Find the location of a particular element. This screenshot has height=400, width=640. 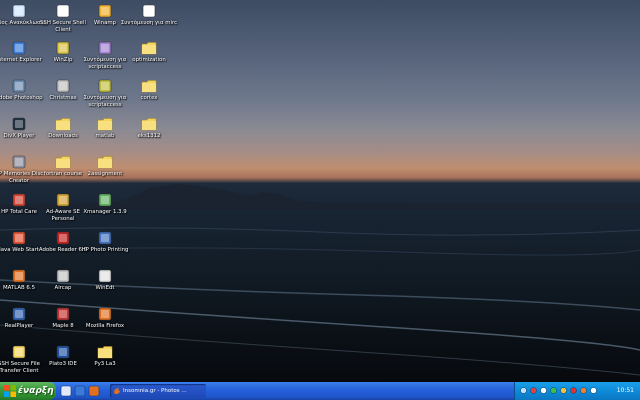

winedt-icon is located at coordinates (105, 276).